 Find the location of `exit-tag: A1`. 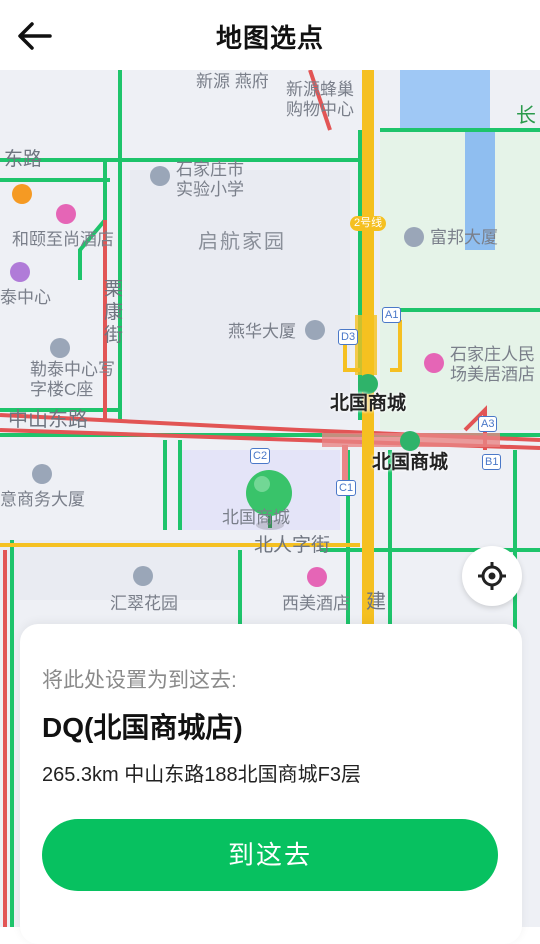

exit-tag: A1 is located at coordinates (392, 315).